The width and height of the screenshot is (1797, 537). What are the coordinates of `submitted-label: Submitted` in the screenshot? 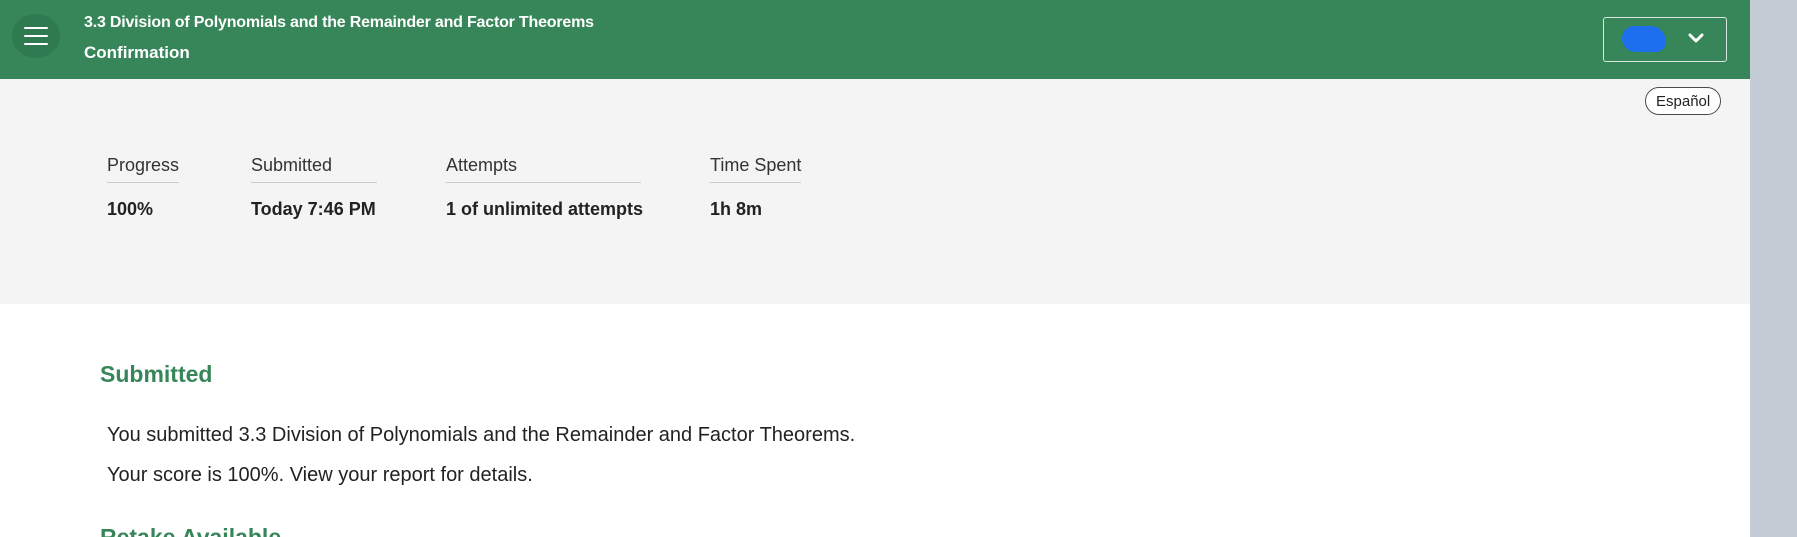 It's located at (314, 169).